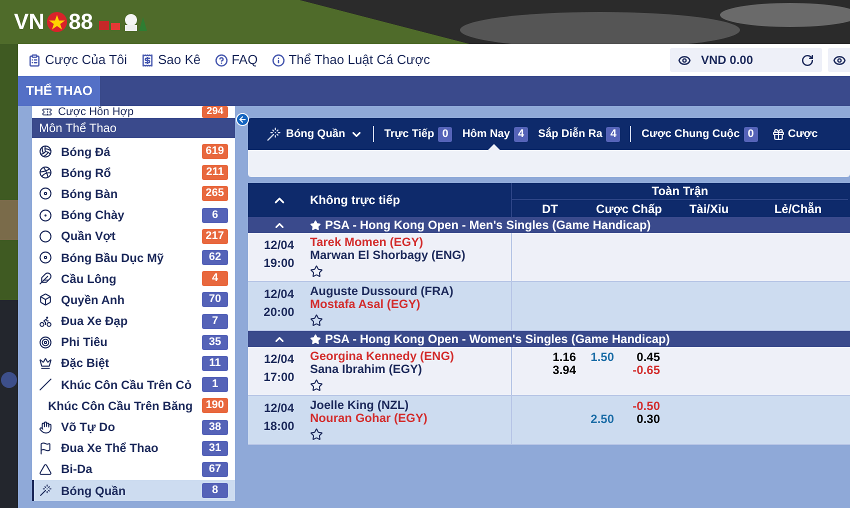 The height and width of the screenshot is (508, 850). What do you see at coordinates (133, 363) in the screenshot?
I see `sidebar-item: Đặc Biệt 11` at bounding box center [133, 363].